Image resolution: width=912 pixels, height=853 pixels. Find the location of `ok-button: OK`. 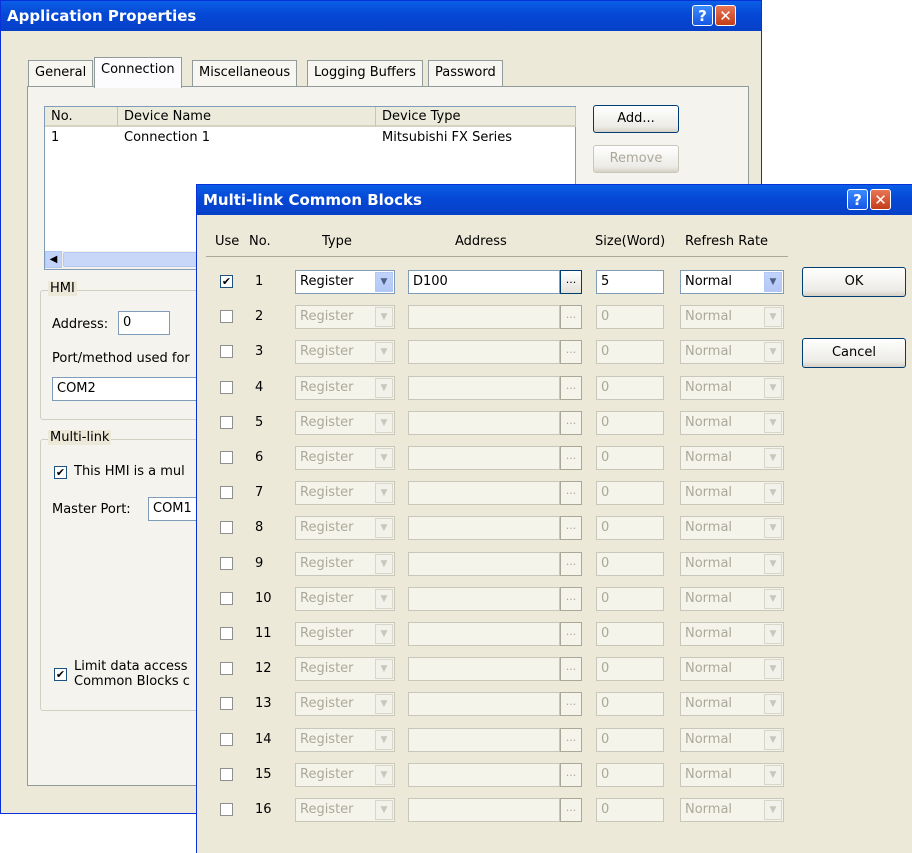

ok-button: OK is located at coordinates (854, 282).